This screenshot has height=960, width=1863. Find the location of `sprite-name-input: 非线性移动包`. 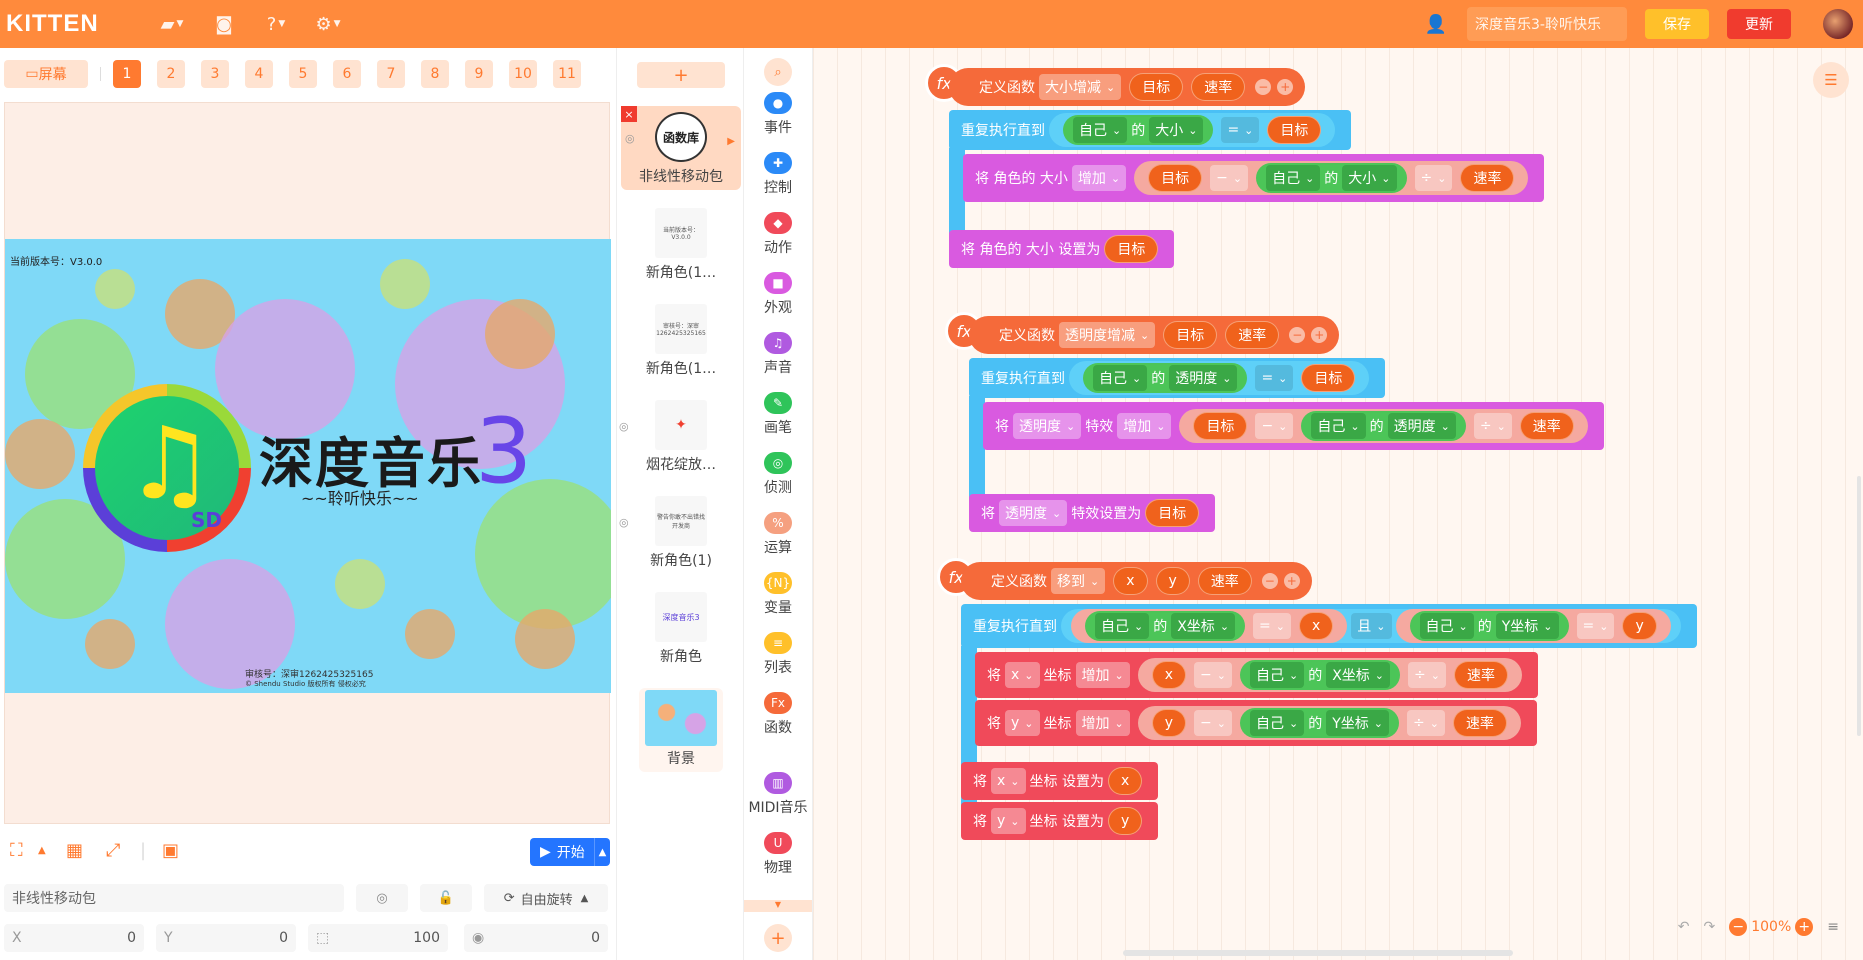

sprite-name-input: 非线性移动包 is located at coordinates (174, 898).